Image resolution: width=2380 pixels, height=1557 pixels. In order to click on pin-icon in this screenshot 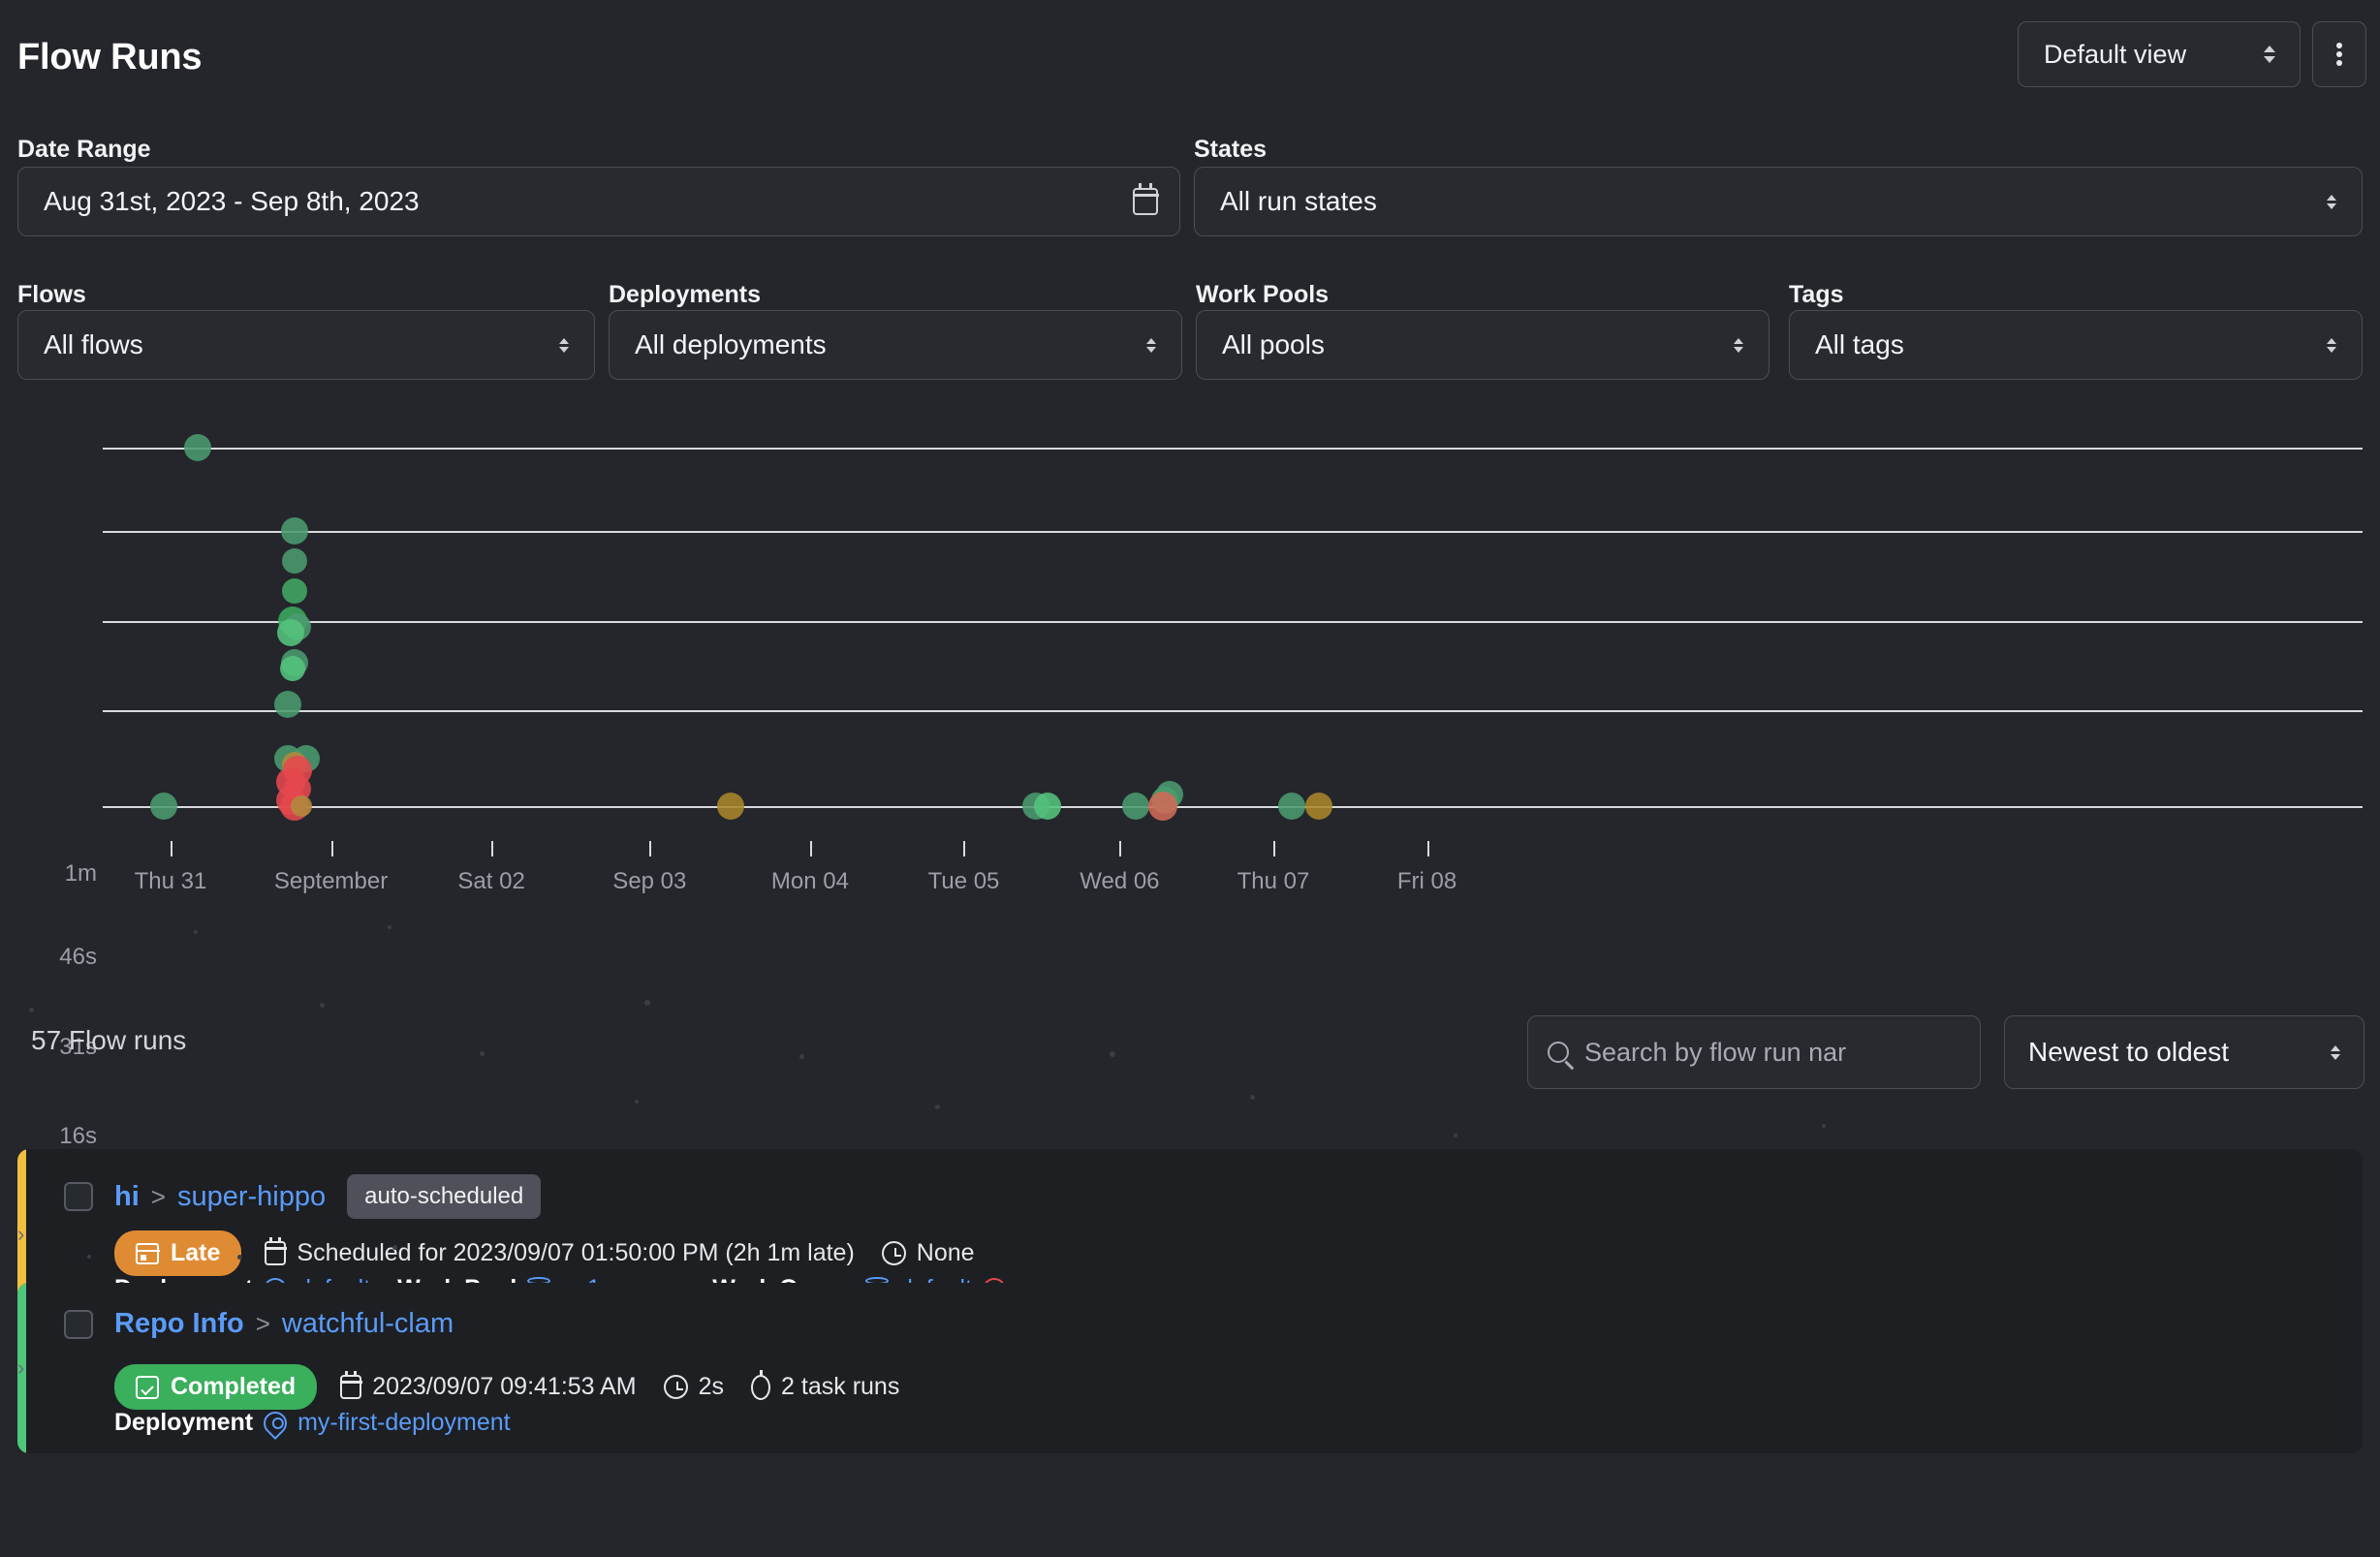, I will do `click(276, 1423)`.